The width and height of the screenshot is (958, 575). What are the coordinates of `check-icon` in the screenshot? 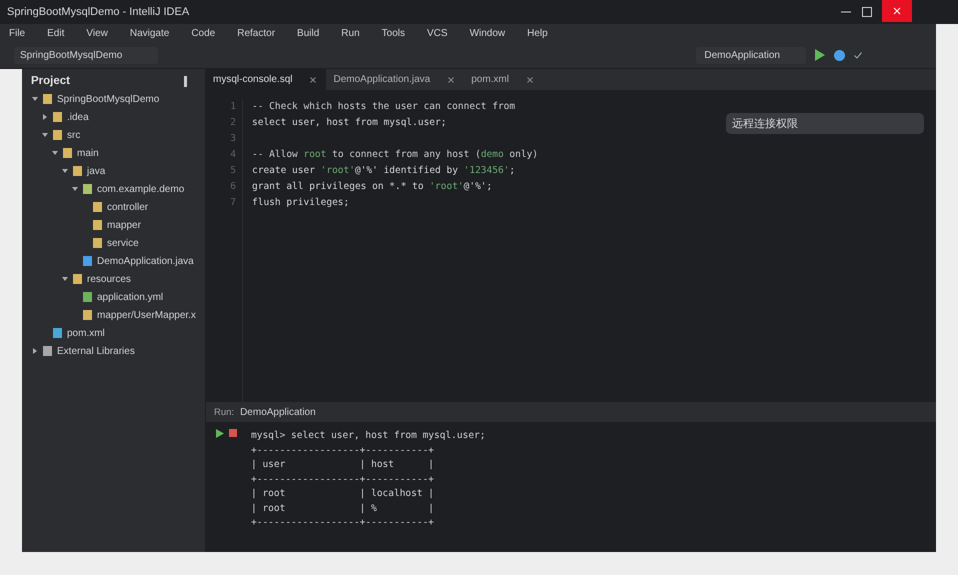 It's located at (858, 55).